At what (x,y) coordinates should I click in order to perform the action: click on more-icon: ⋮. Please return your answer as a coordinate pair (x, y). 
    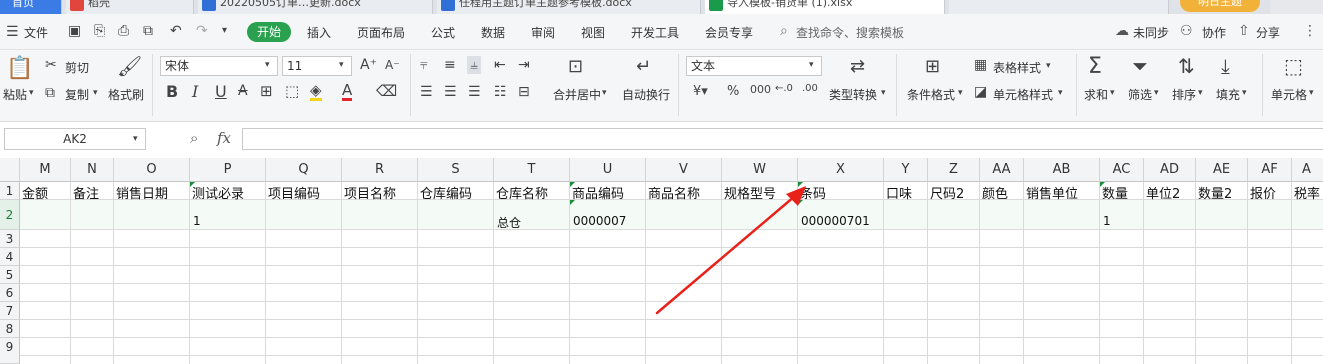
    Looking at the image, I should click on (1310, 31).